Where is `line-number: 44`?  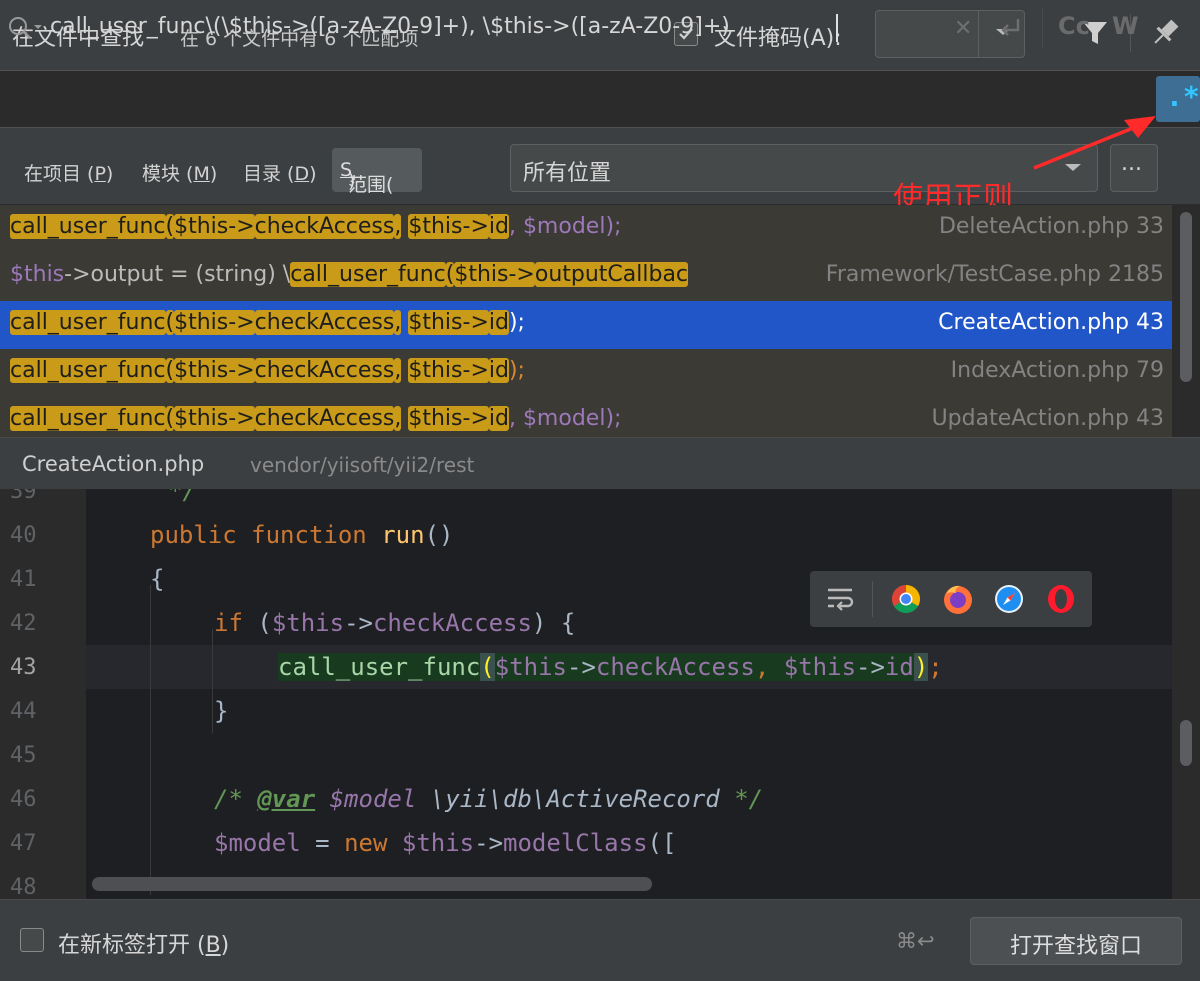 line-number: 44 is located at coordinates (23, 711).